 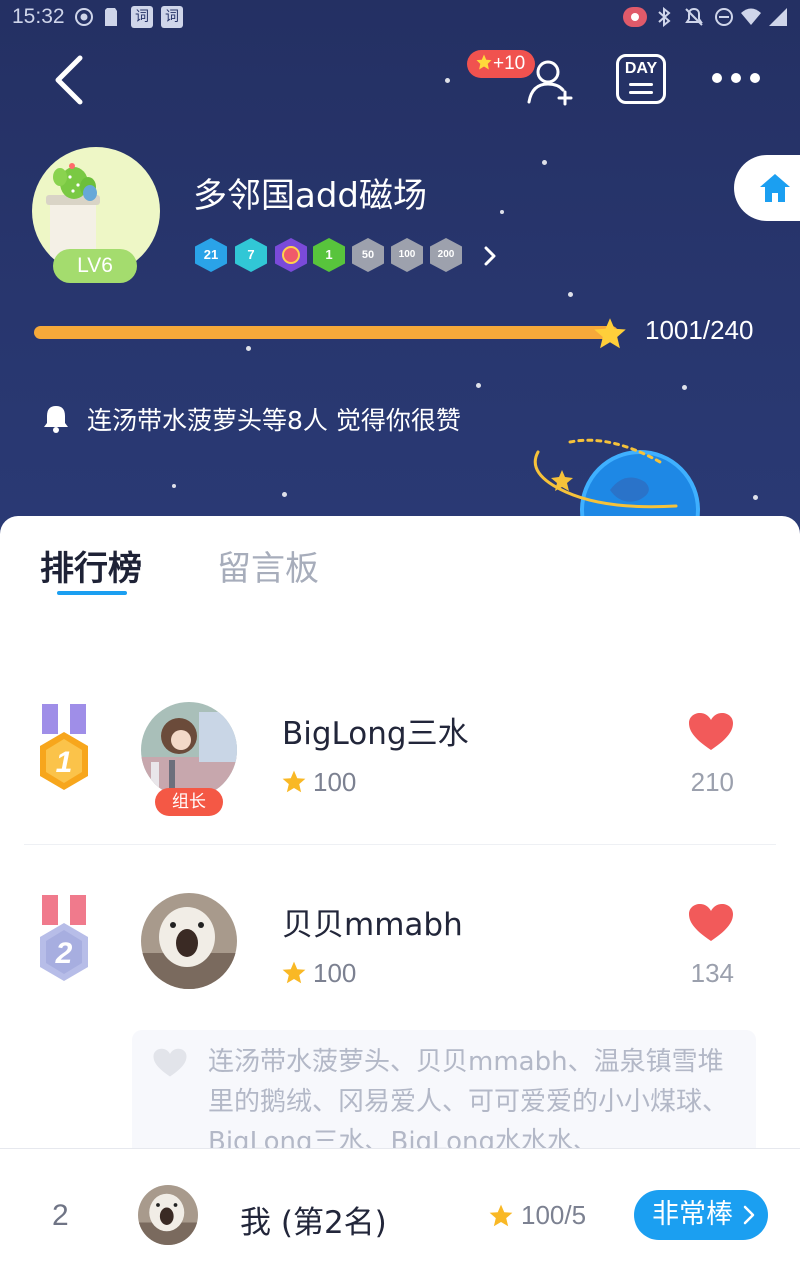 I want to click on mute-icon, so click(x=694, y=16).